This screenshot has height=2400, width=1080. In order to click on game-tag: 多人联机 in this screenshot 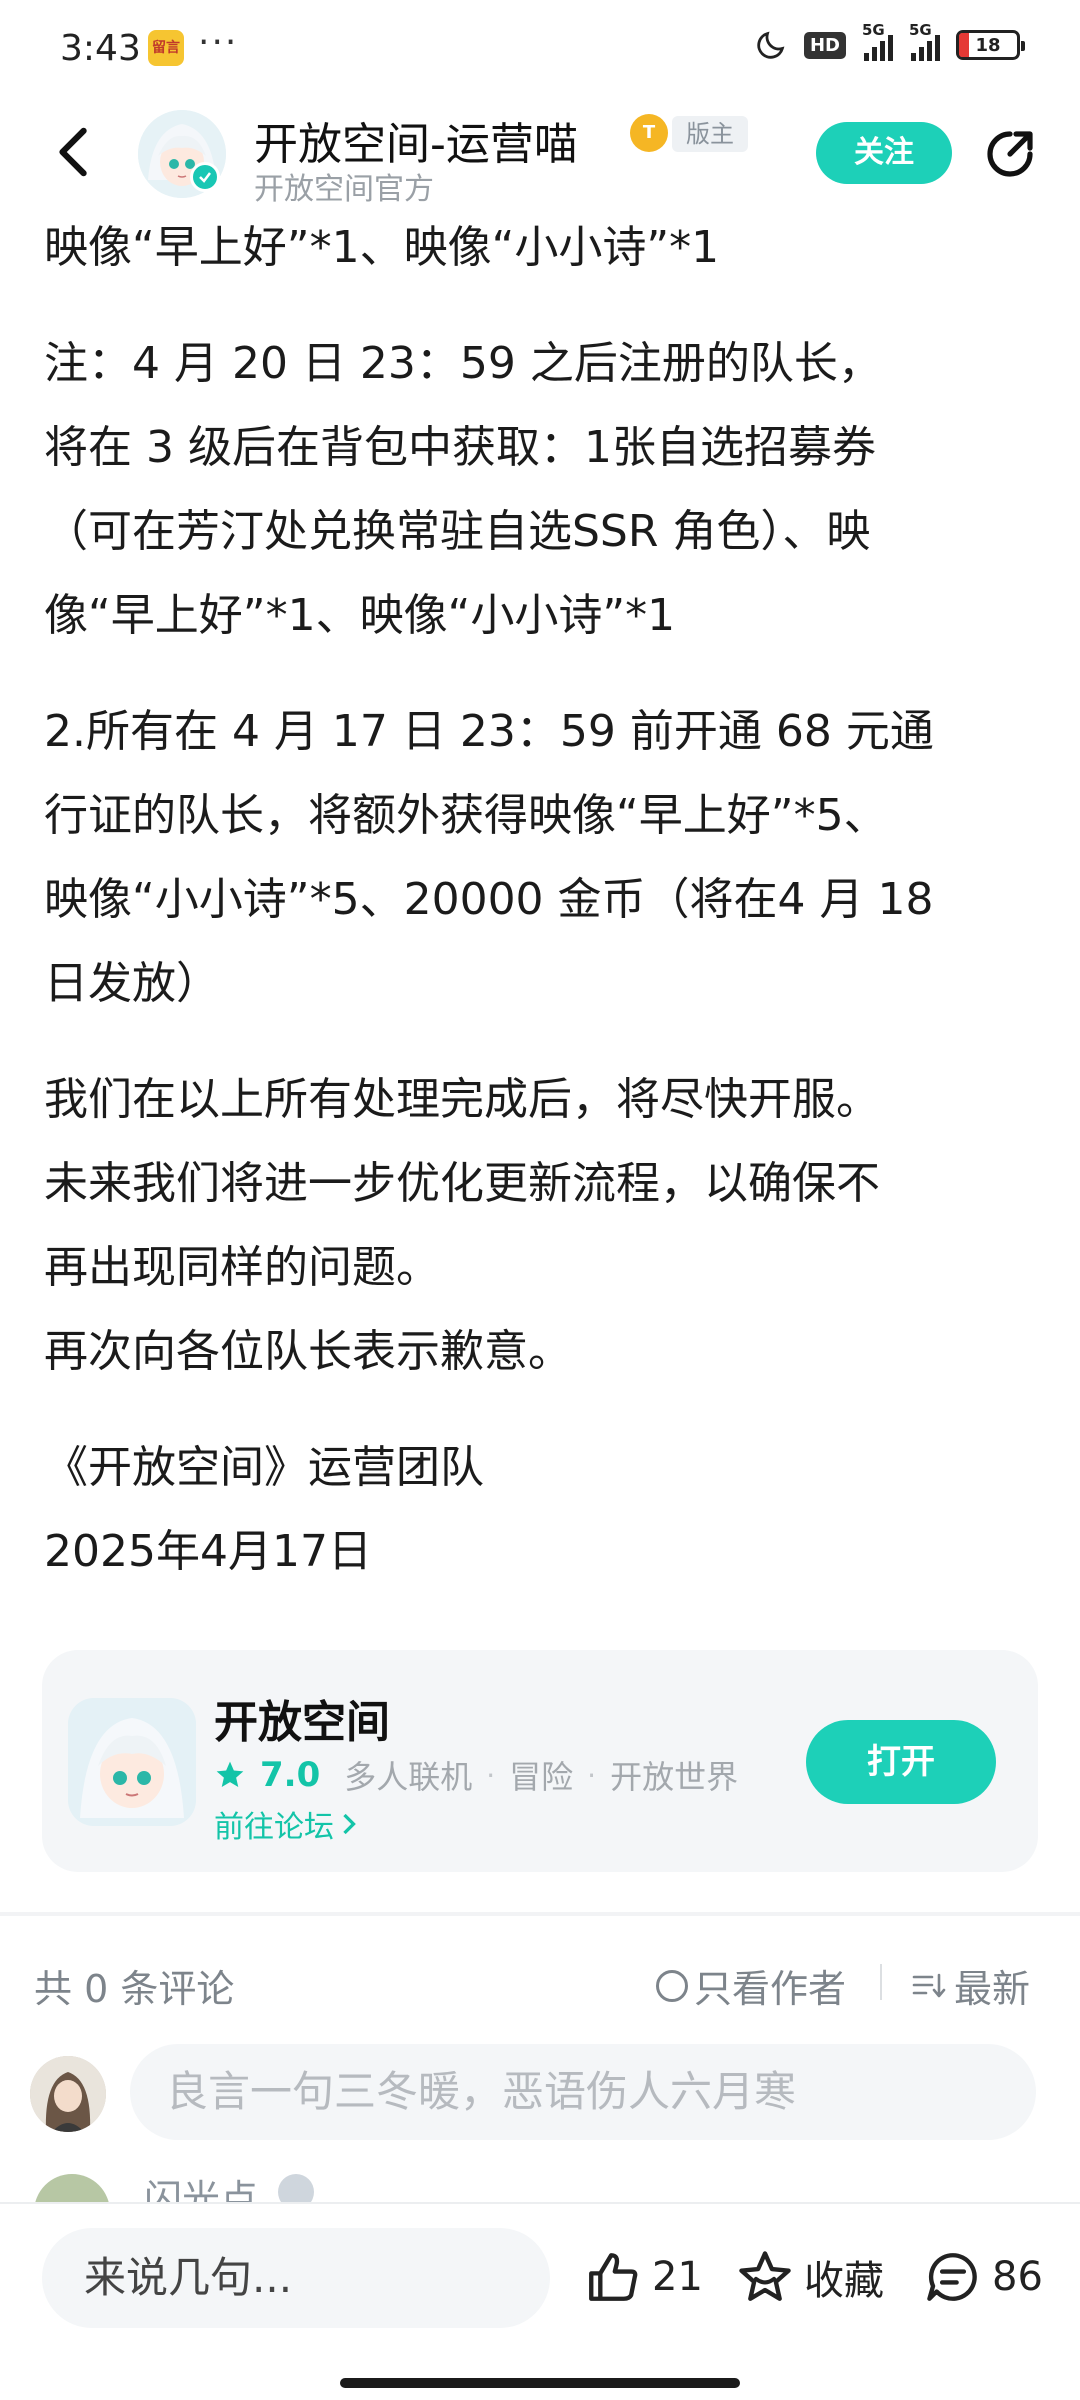, I will do `click(408, 1777)`.